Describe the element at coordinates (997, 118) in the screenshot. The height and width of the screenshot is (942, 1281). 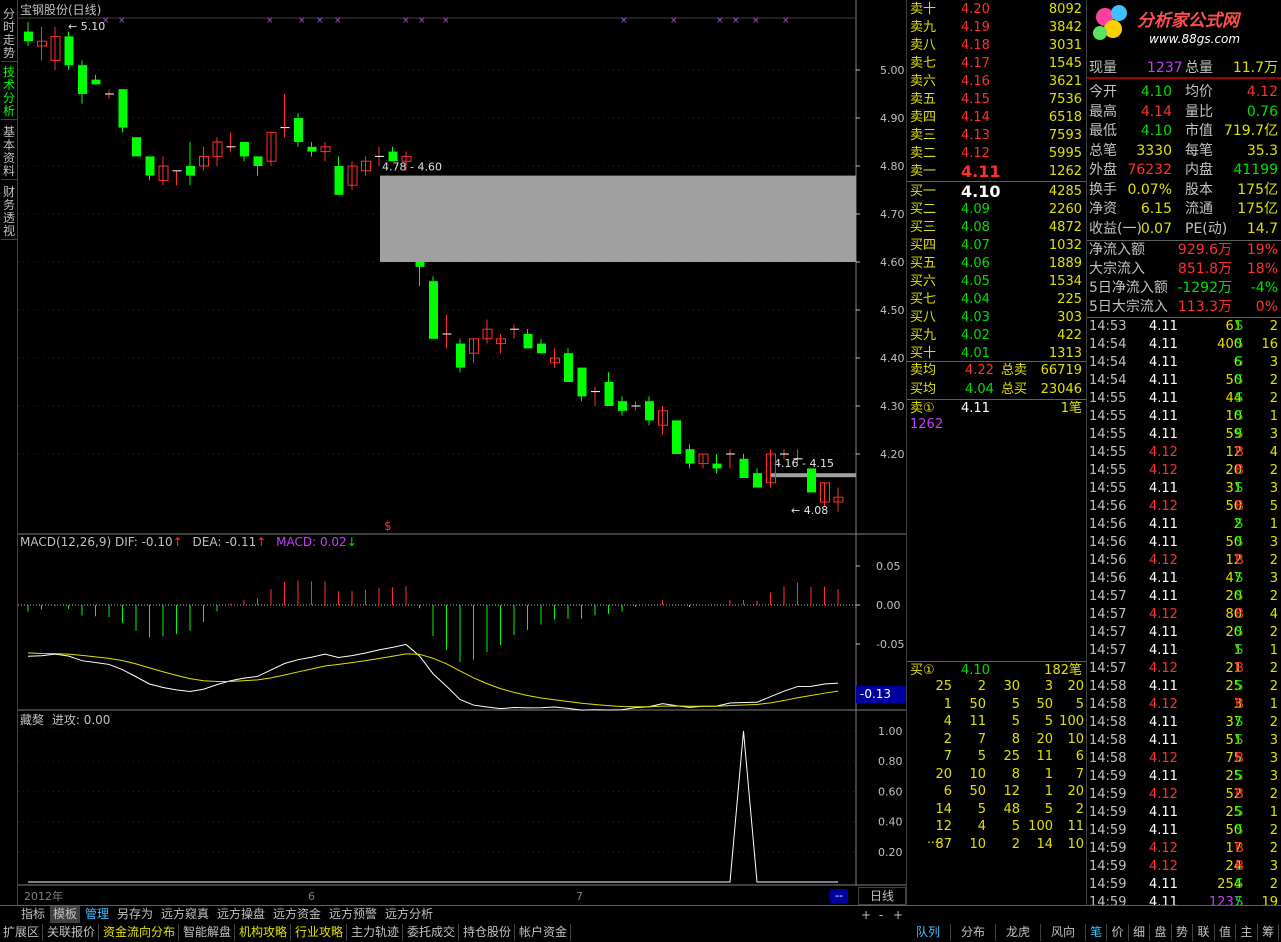
I see `ask-row: 卖四 4.14 6518` at that location.